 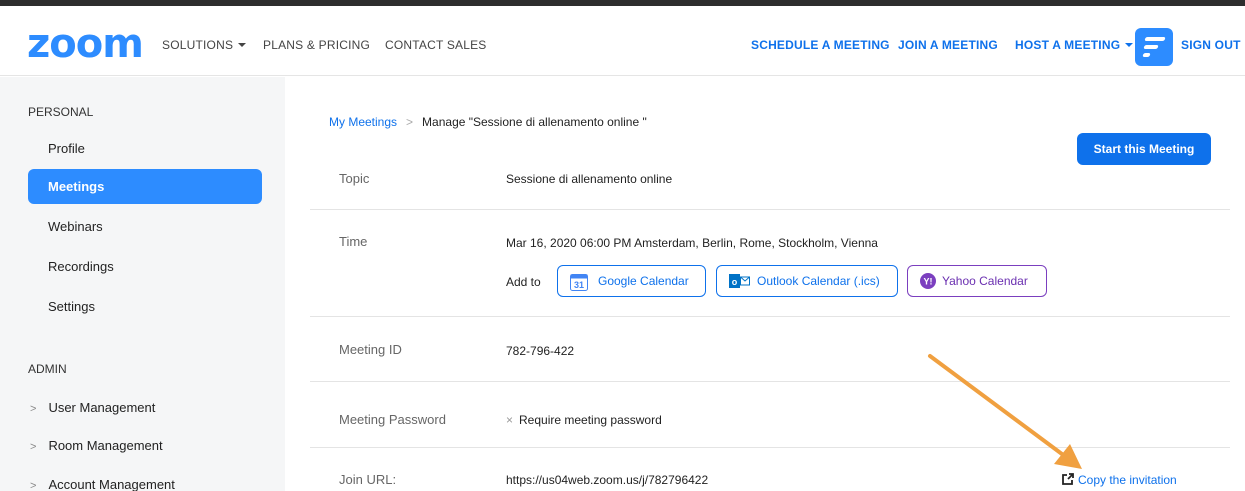 What do you see at coordinates (540, 351) in the screenshot?
I see `meeting-id-value: 782-796-422` at bounding box center [540, 351].